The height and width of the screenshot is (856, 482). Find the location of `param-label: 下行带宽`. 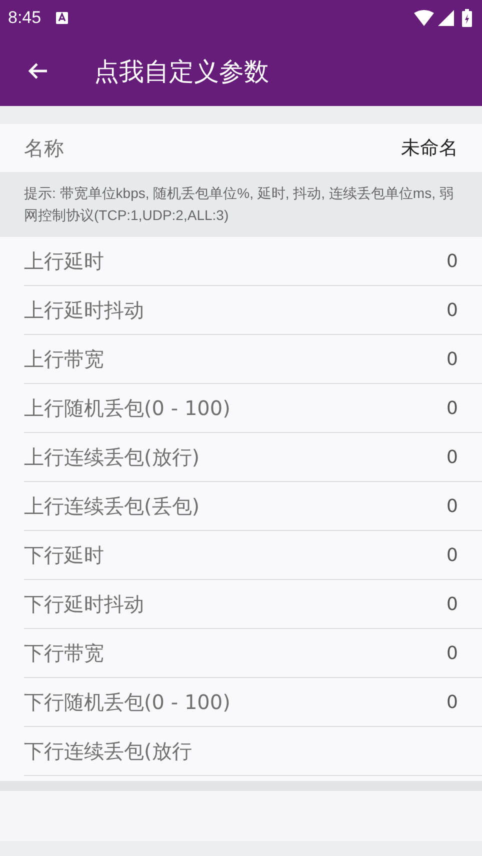

param-label: 下行带宽 is located at coordinates (64, 653).